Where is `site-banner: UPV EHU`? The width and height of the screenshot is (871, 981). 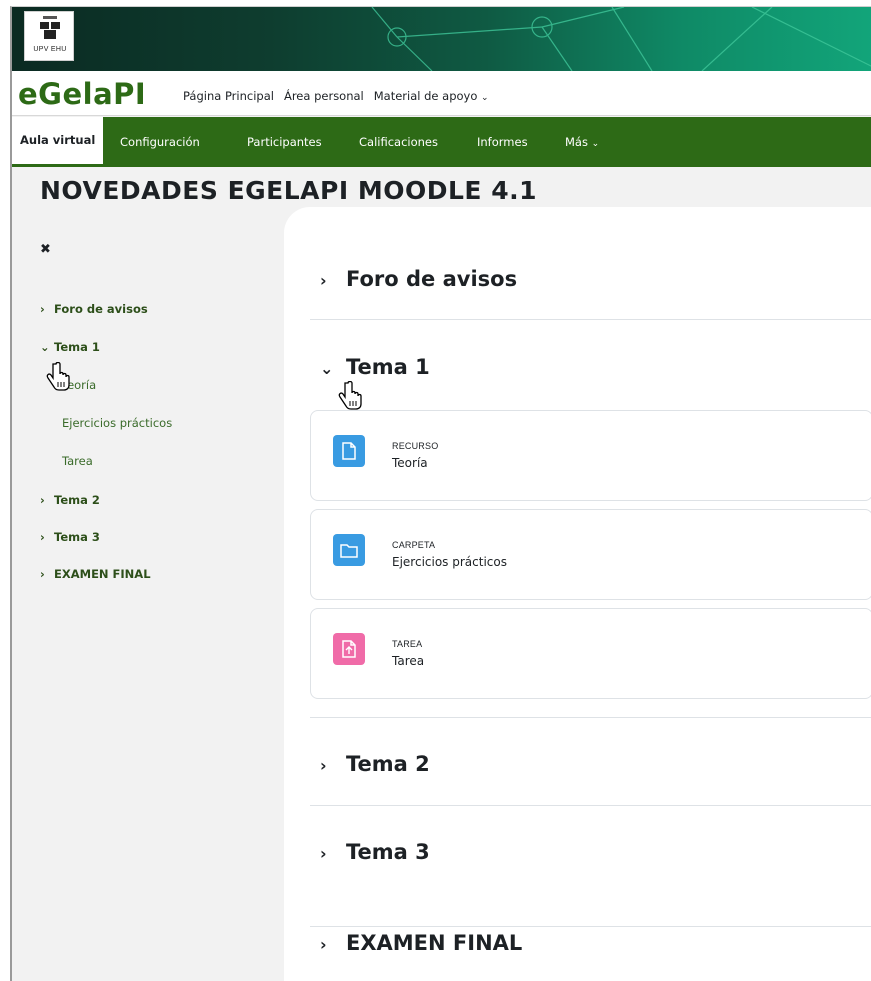 site-banner: UPV EHU is located at coordinates (441, 39).